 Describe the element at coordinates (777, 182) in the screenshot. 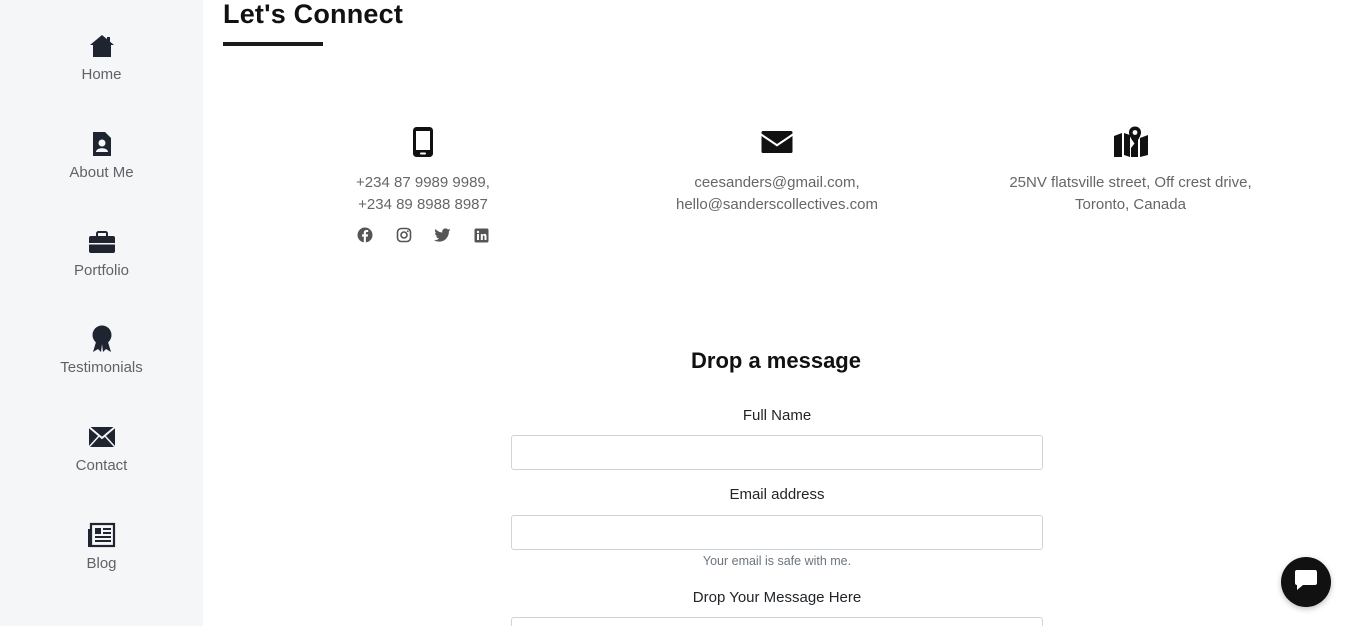

I see `email-address: ceesanders@gmail.com,` at that location.